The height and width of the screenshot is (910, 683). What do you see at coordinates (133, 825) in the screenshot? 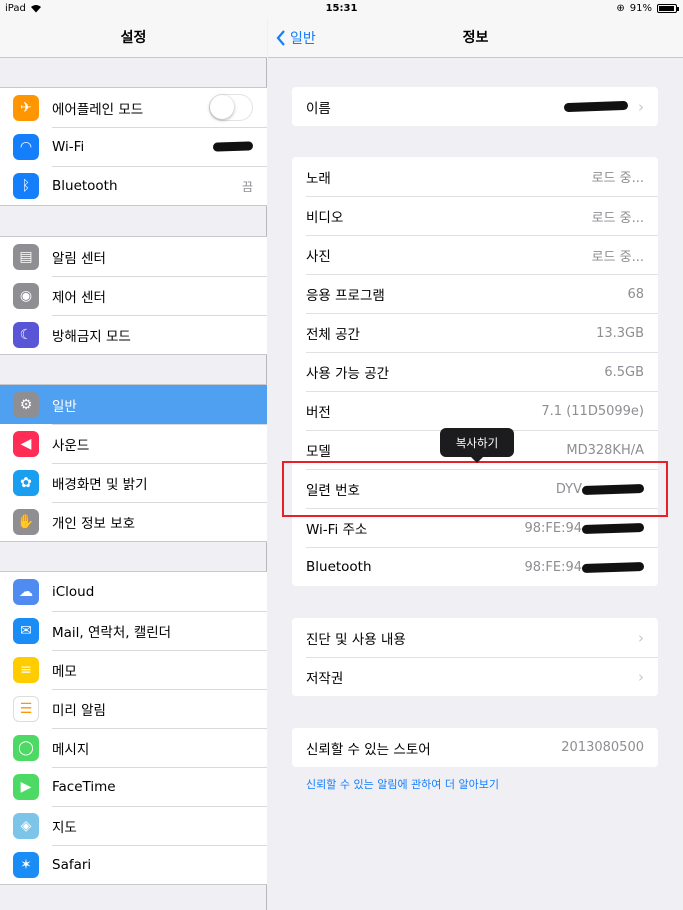
I see `sidebar-item: ◈ 지도` at bounding box center [133, 825].